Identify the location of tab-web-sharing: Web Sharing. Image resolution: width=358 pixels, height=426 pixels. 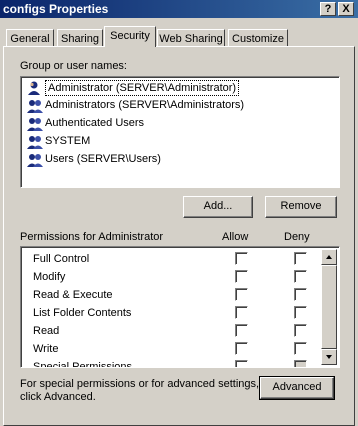
(191, 38).